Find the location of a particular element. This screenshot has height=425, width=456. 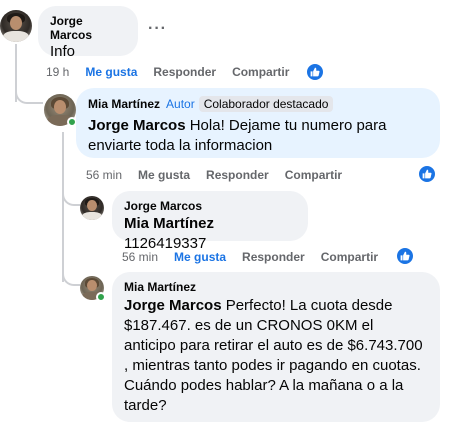

author-badge: Autor is located at coordinates (180, 104).